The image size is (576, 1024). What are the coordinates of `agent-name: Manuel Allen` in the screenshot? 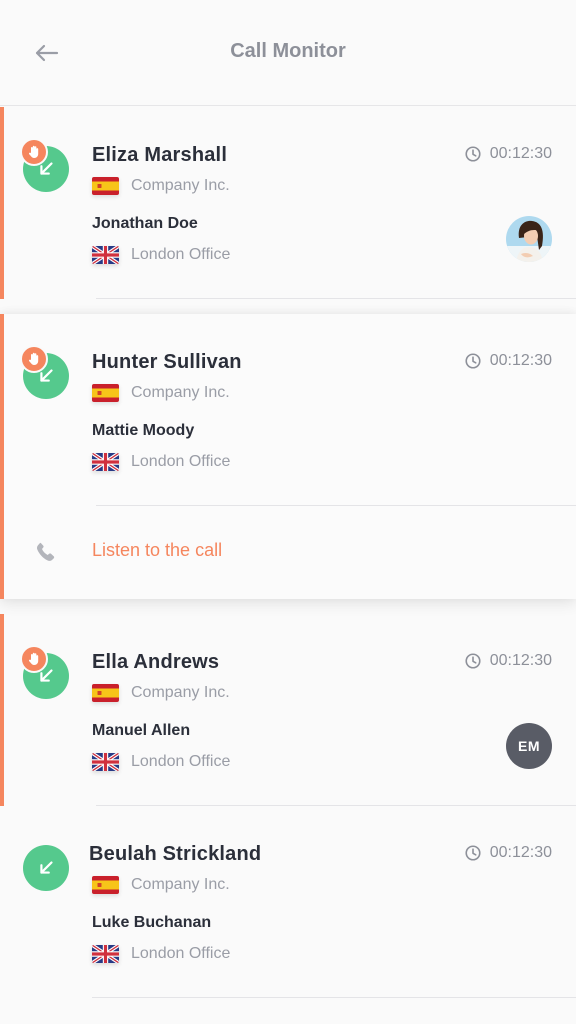 It's located at (141, 730).